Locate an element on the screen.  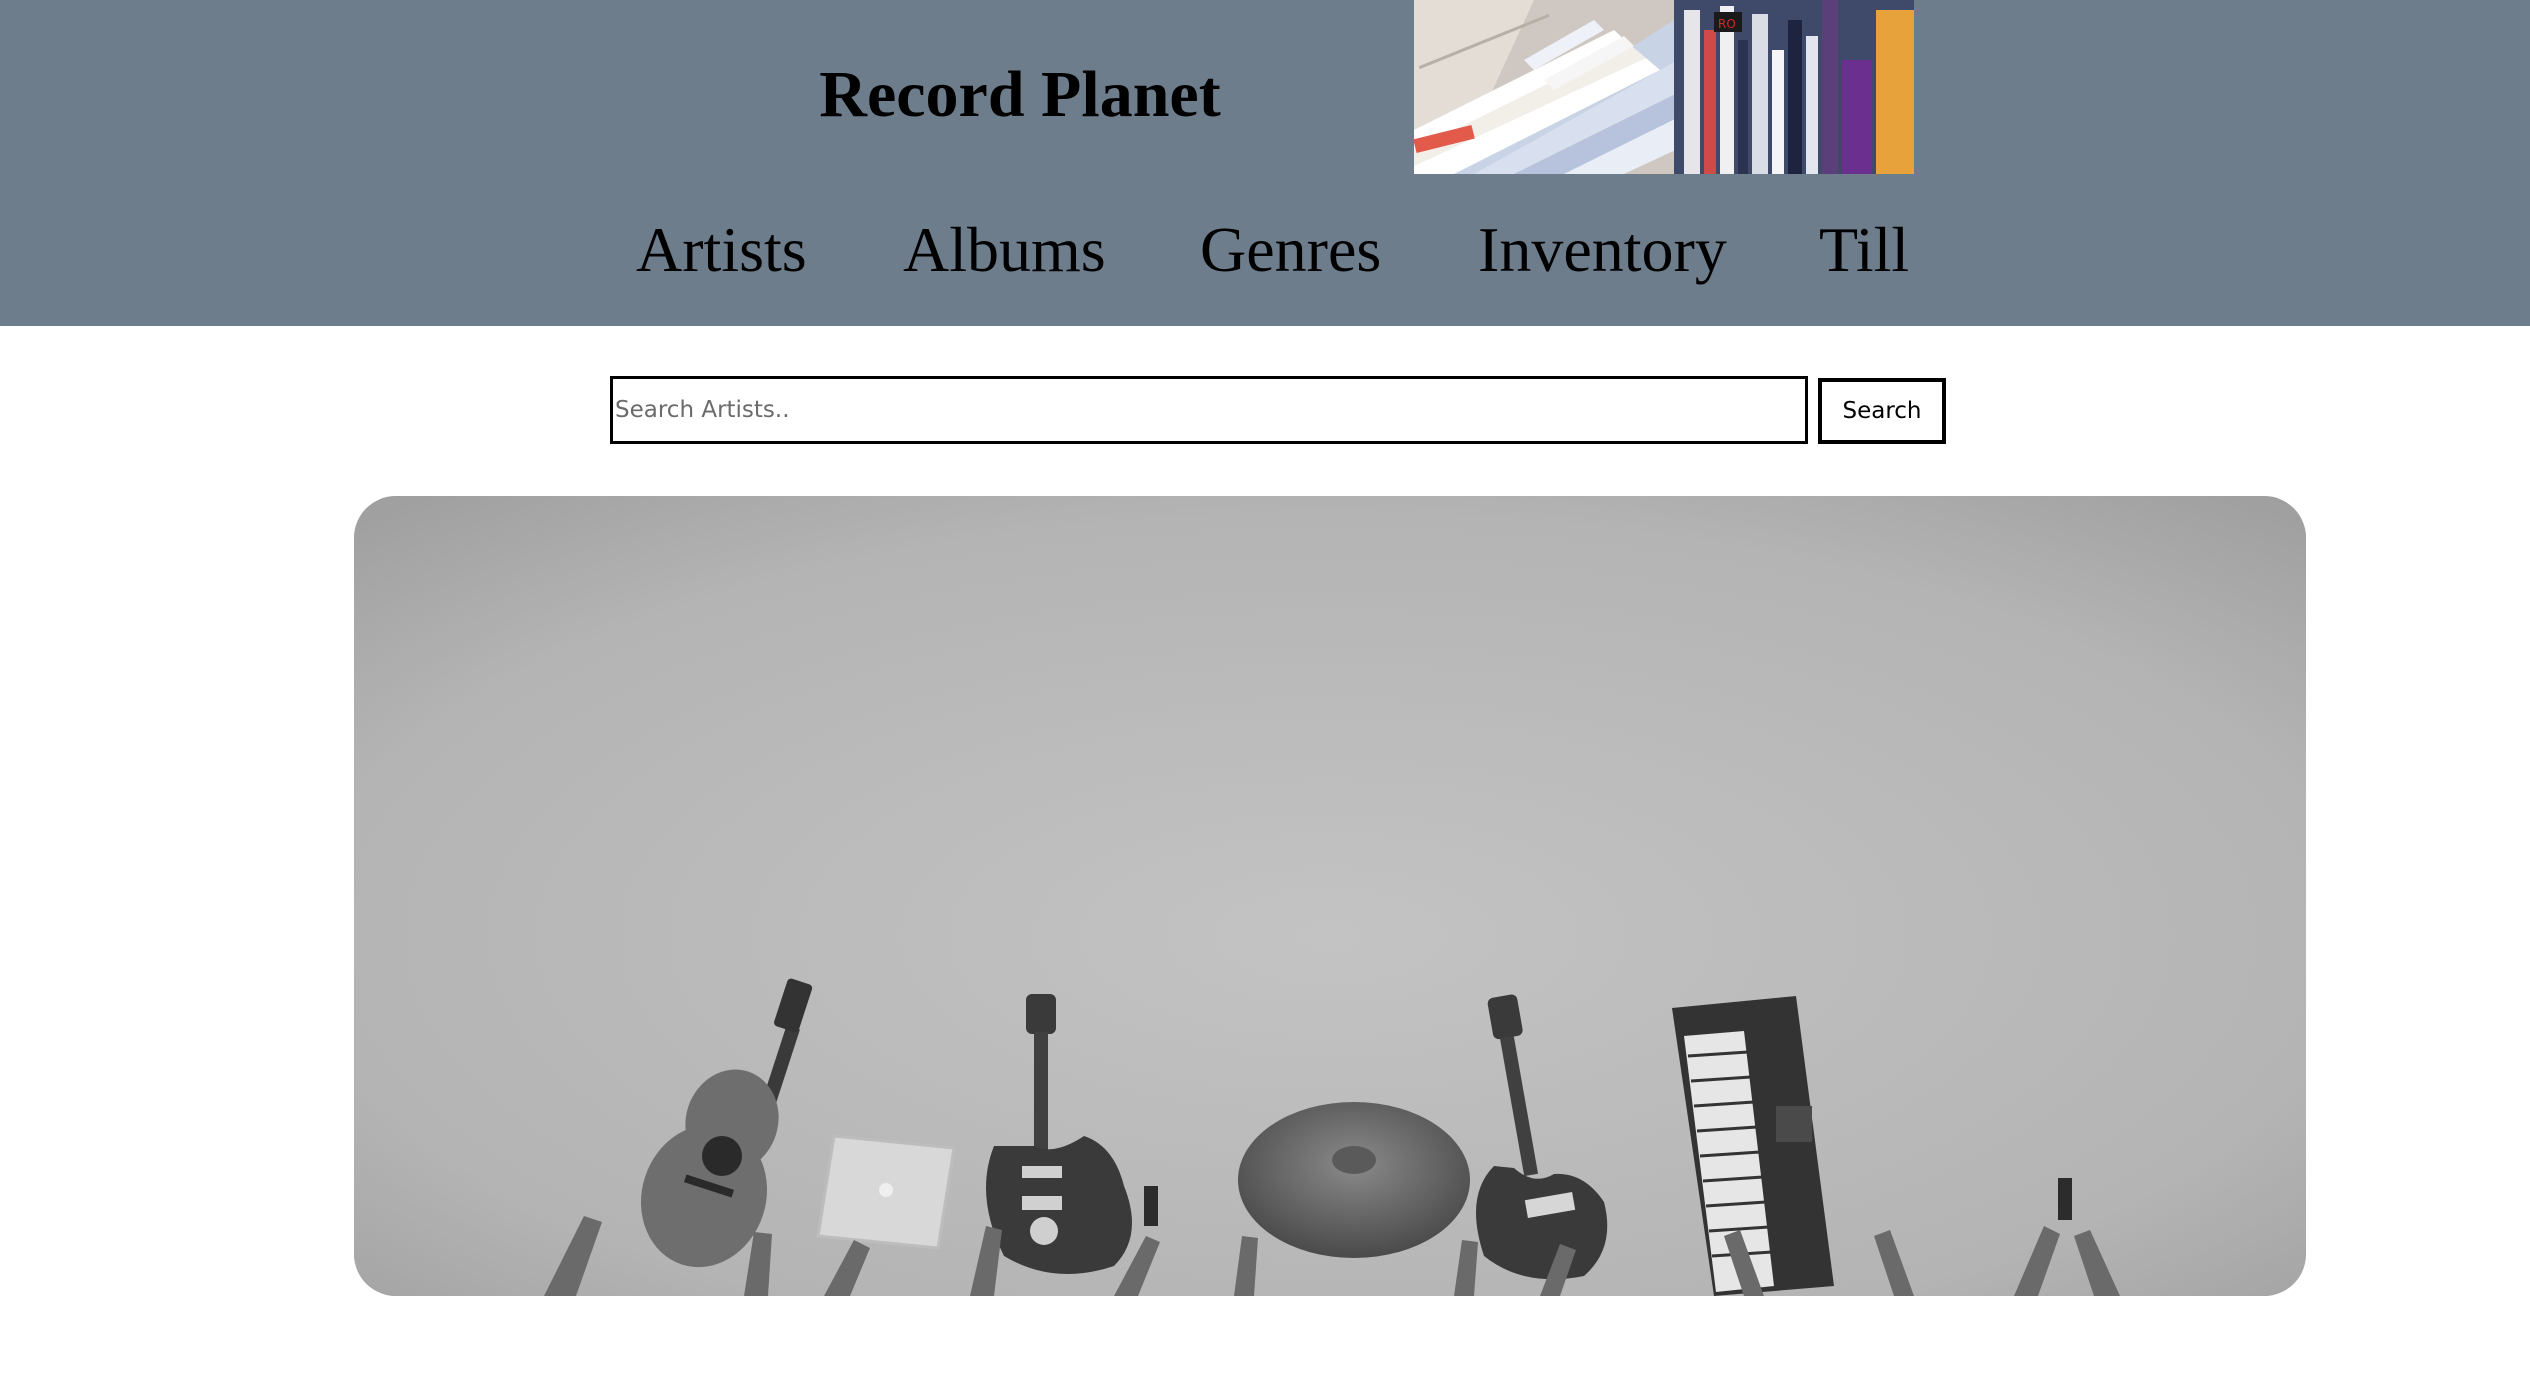
record-shelves-graphic: RO is located at coordinates (1664, 87).